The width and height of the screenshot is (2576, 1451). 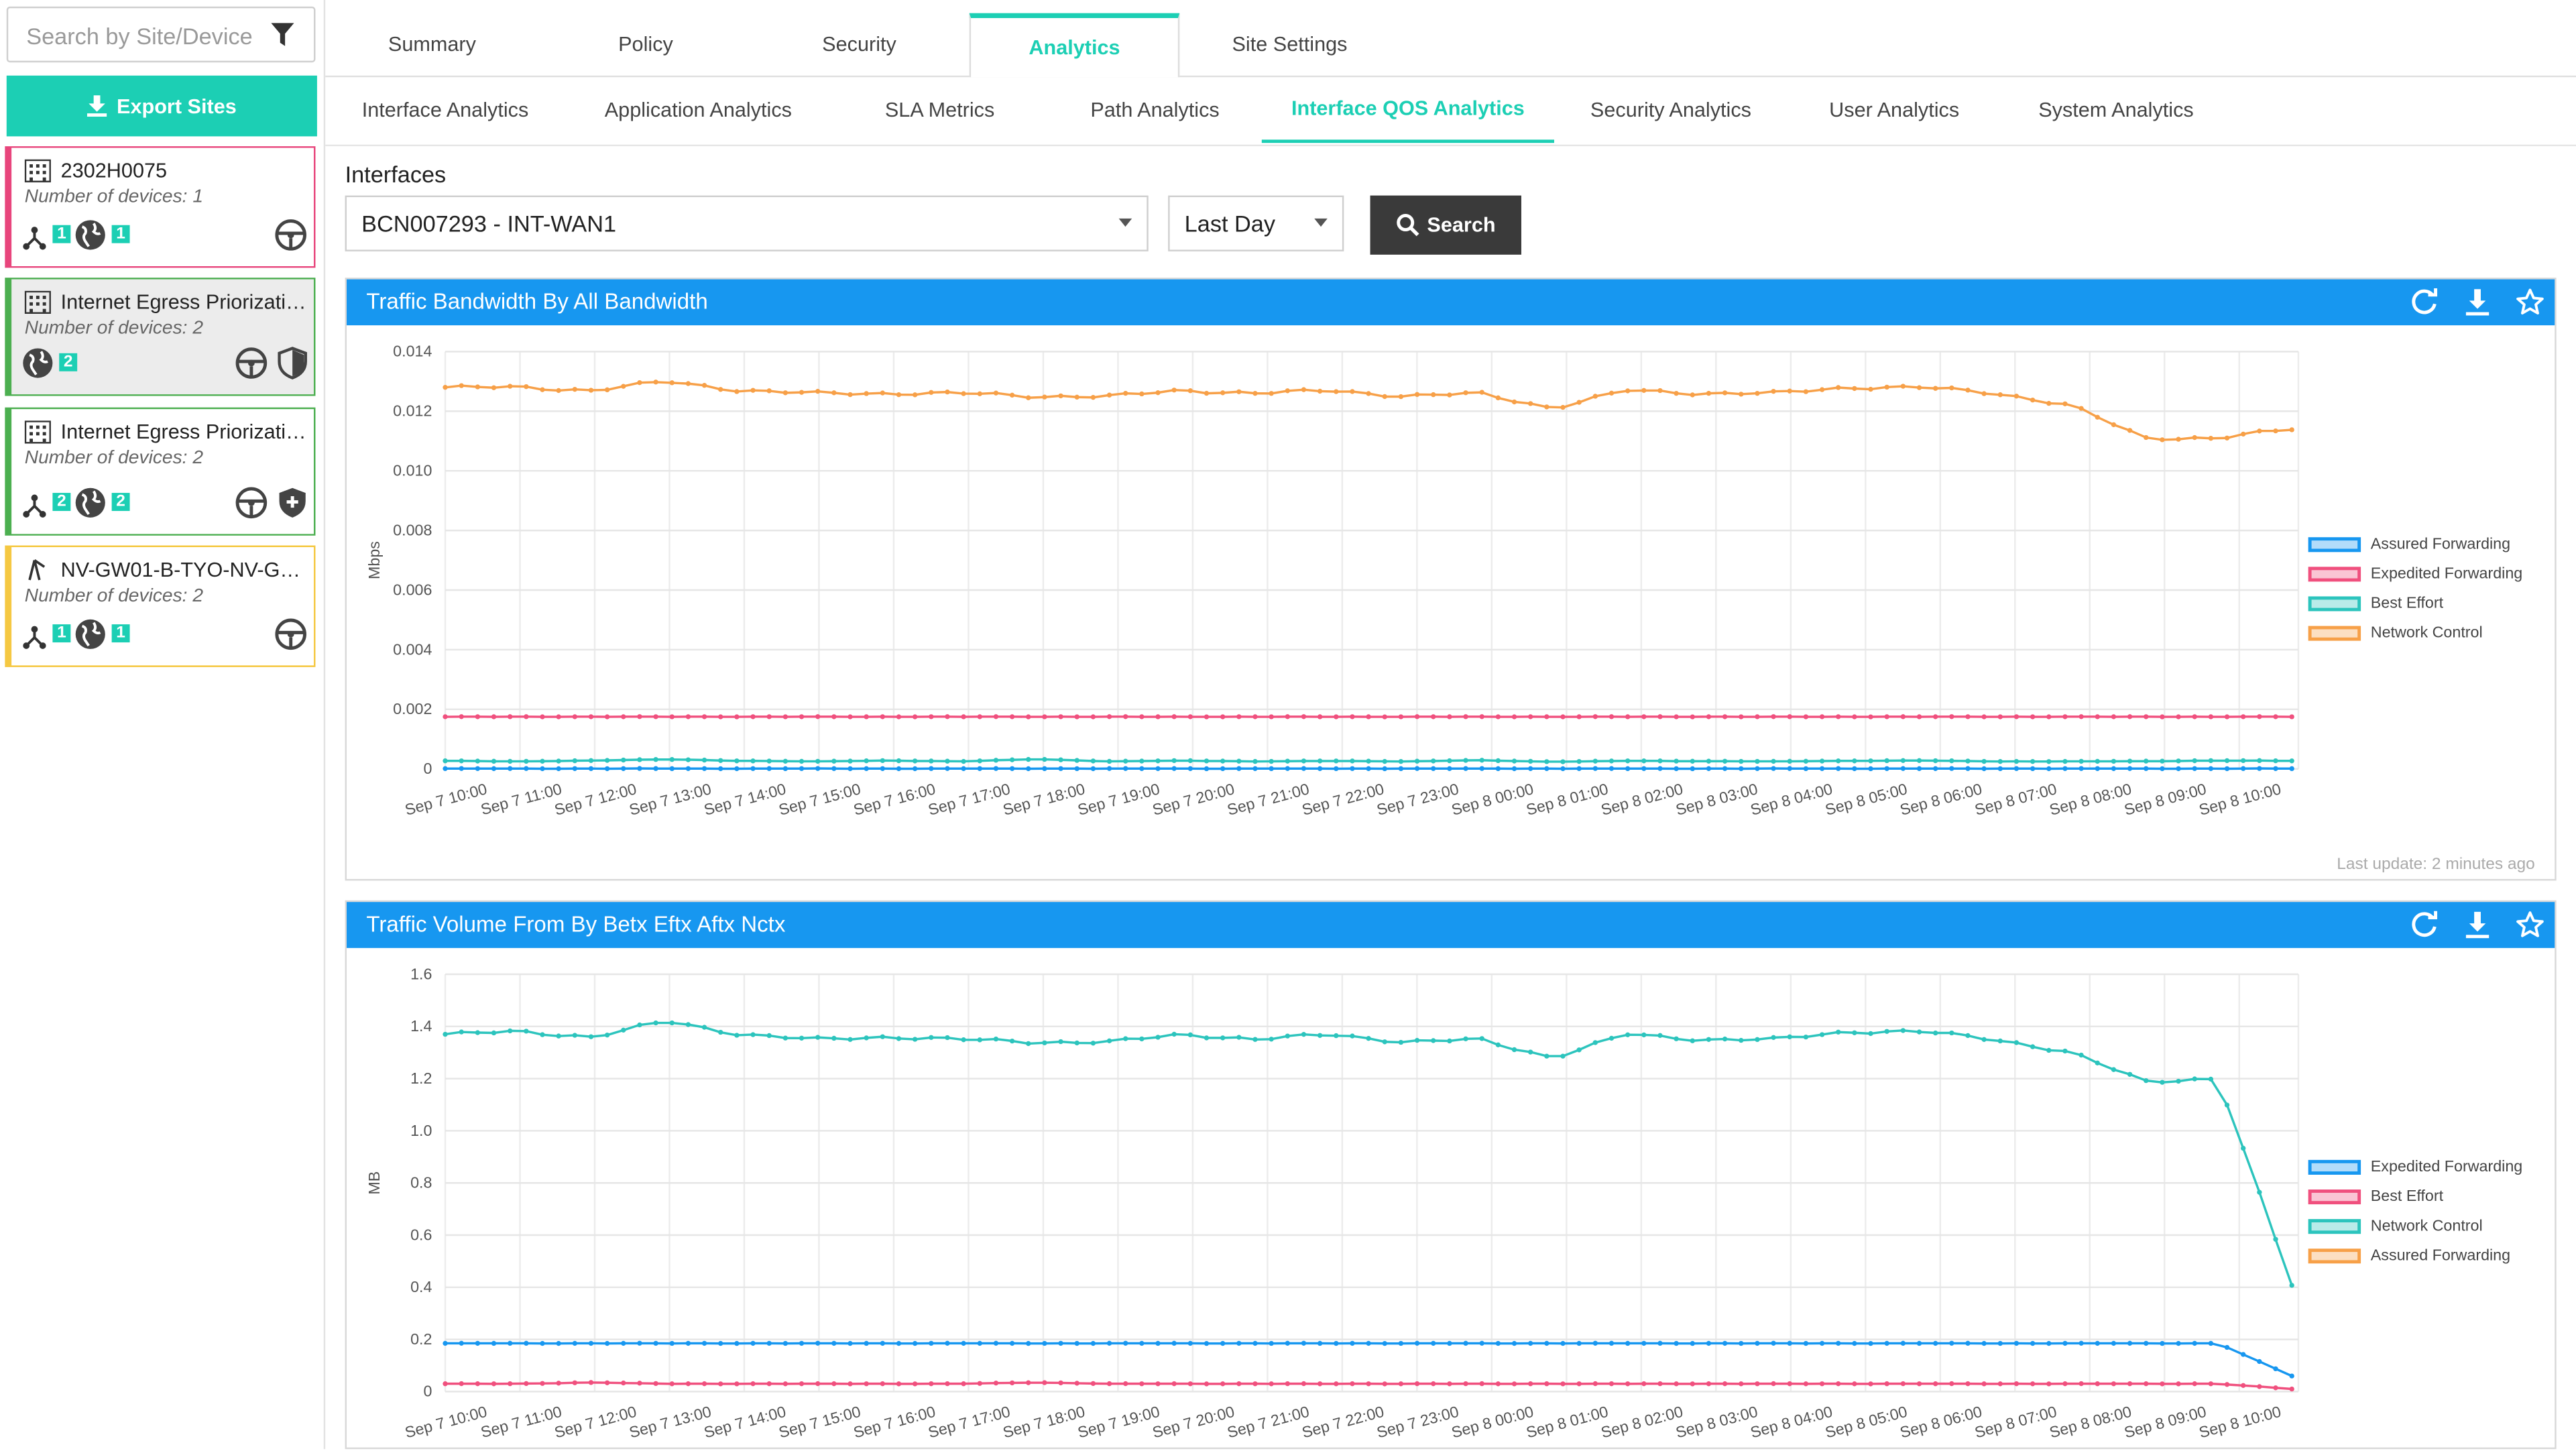 What do you see at coordinates (939, 109) in the screenshot?
I see `subtab-sla-metrics: SLA Metrics` at bounding box center [939, 109].